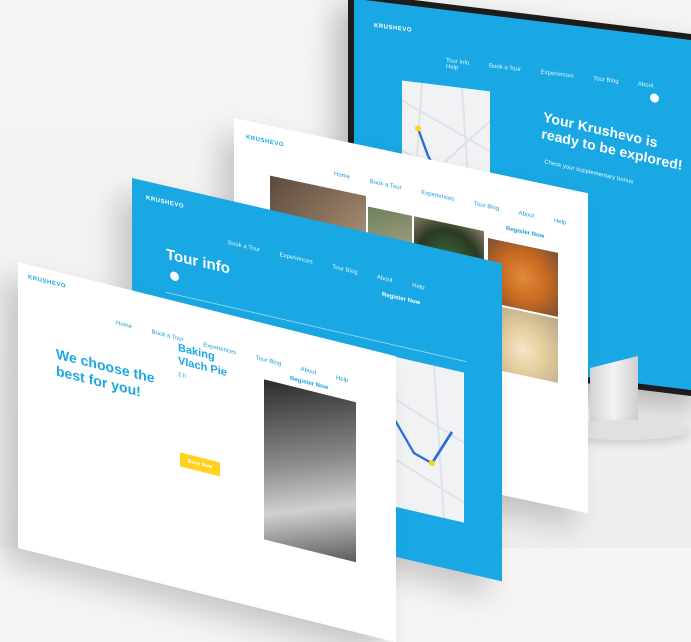 The width and height of the screenshot is (691, 642). I want to click on photo-baking-bw, so click(310, 471).